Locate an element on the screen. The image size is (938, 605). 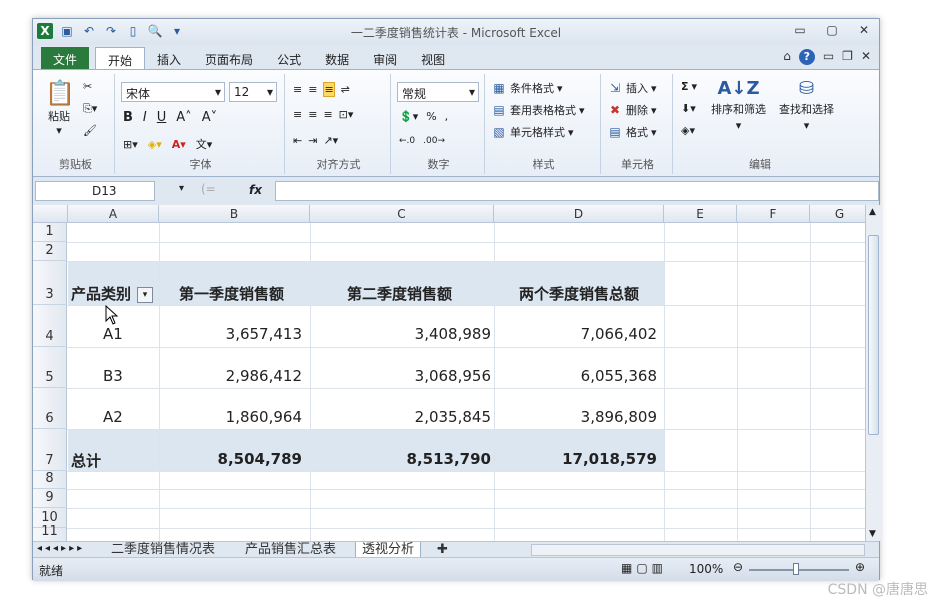
row-header-2: 2 is located at coordinates (50, 251).